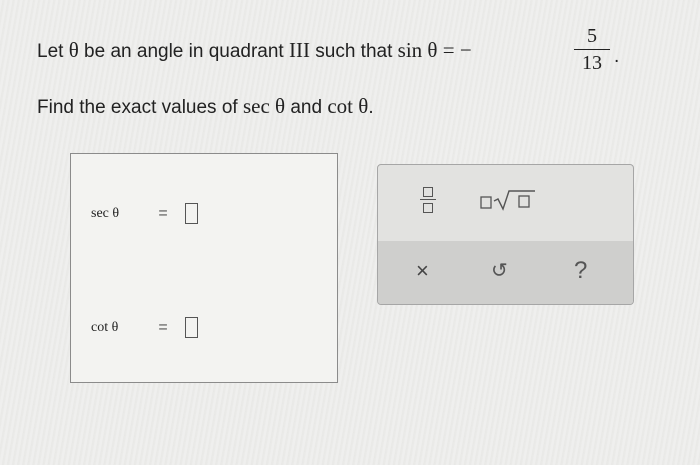 This screenshot has width=700, height=465. Describe the element at coordinates (499, 270) in the screenshot. I see `undo-icon: ↺` at that location.